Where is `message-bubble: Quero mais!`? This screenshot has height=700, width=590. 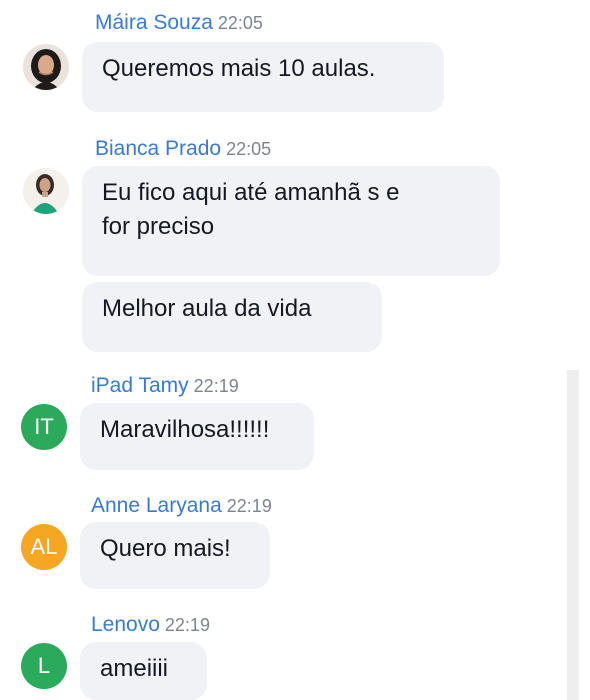 message-bubble: Quero mais! is located at coordinates (175, 555).